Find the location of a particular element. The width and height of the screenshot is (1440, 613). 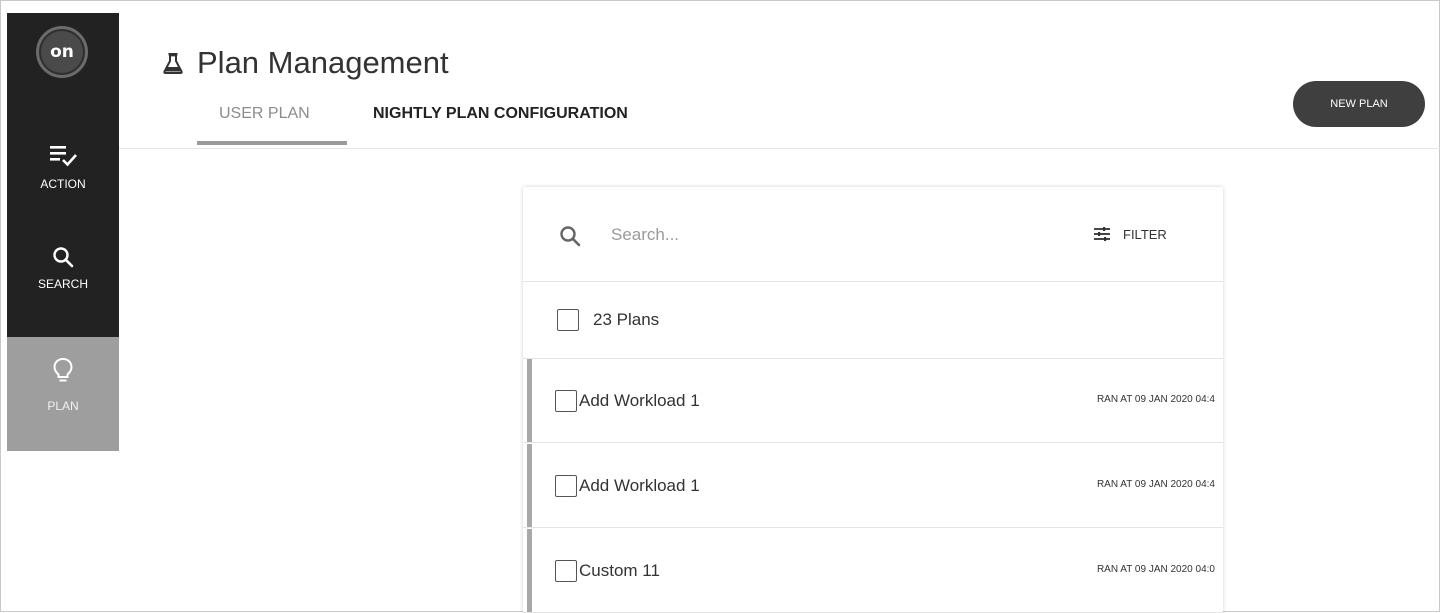

logo: on is located at coordinates (62, 52).